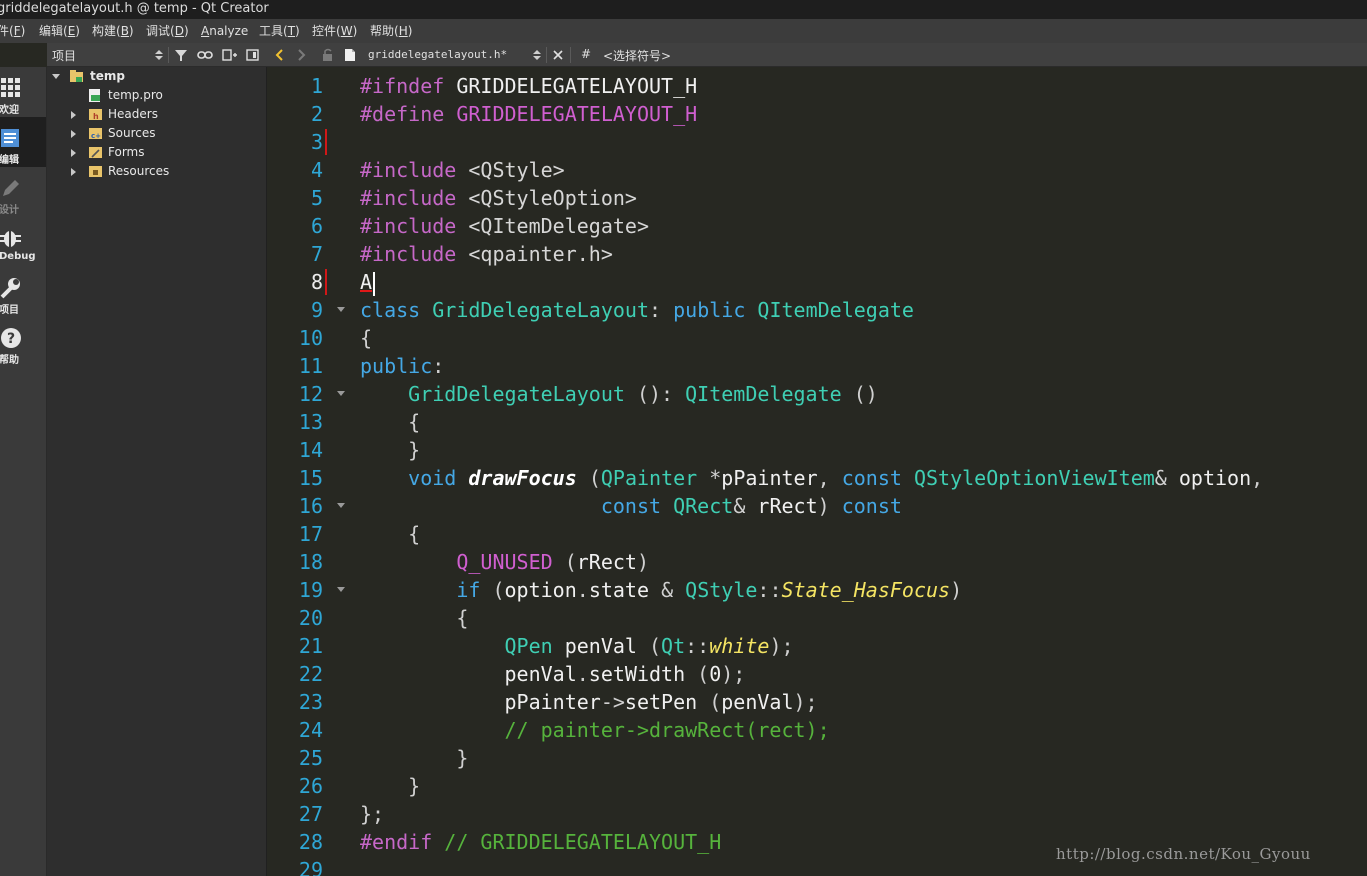  Describe the element at coordinates (279, 31) in the screenshot. I see `menu-tools: 工具(T)` at that location.